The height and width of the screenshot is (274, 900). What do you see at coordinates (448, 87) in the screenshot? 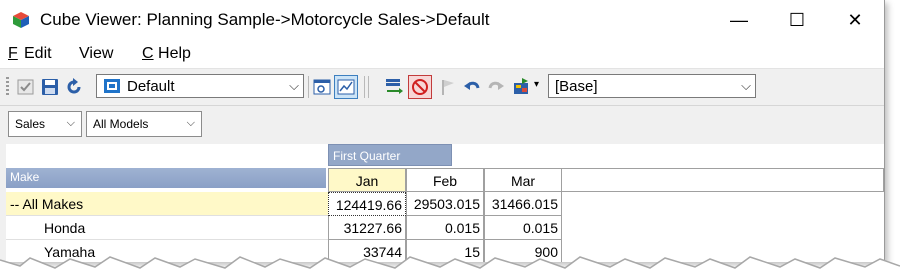
I see `flag-icon` at bounding box center [448, 87].